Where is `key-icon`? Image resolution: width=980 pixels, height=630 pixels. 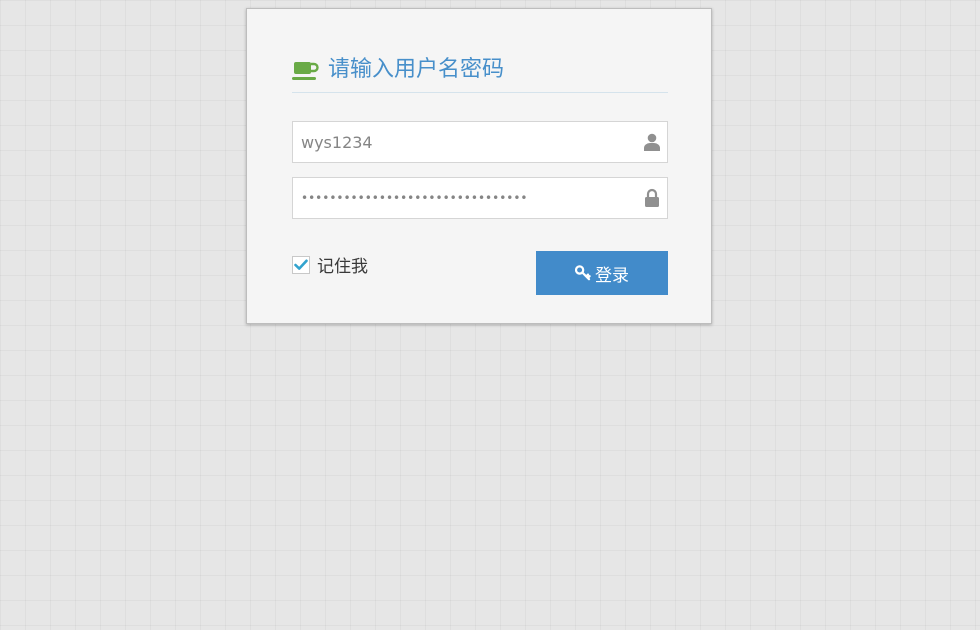
key-icon is located at coordinates (583, 273).